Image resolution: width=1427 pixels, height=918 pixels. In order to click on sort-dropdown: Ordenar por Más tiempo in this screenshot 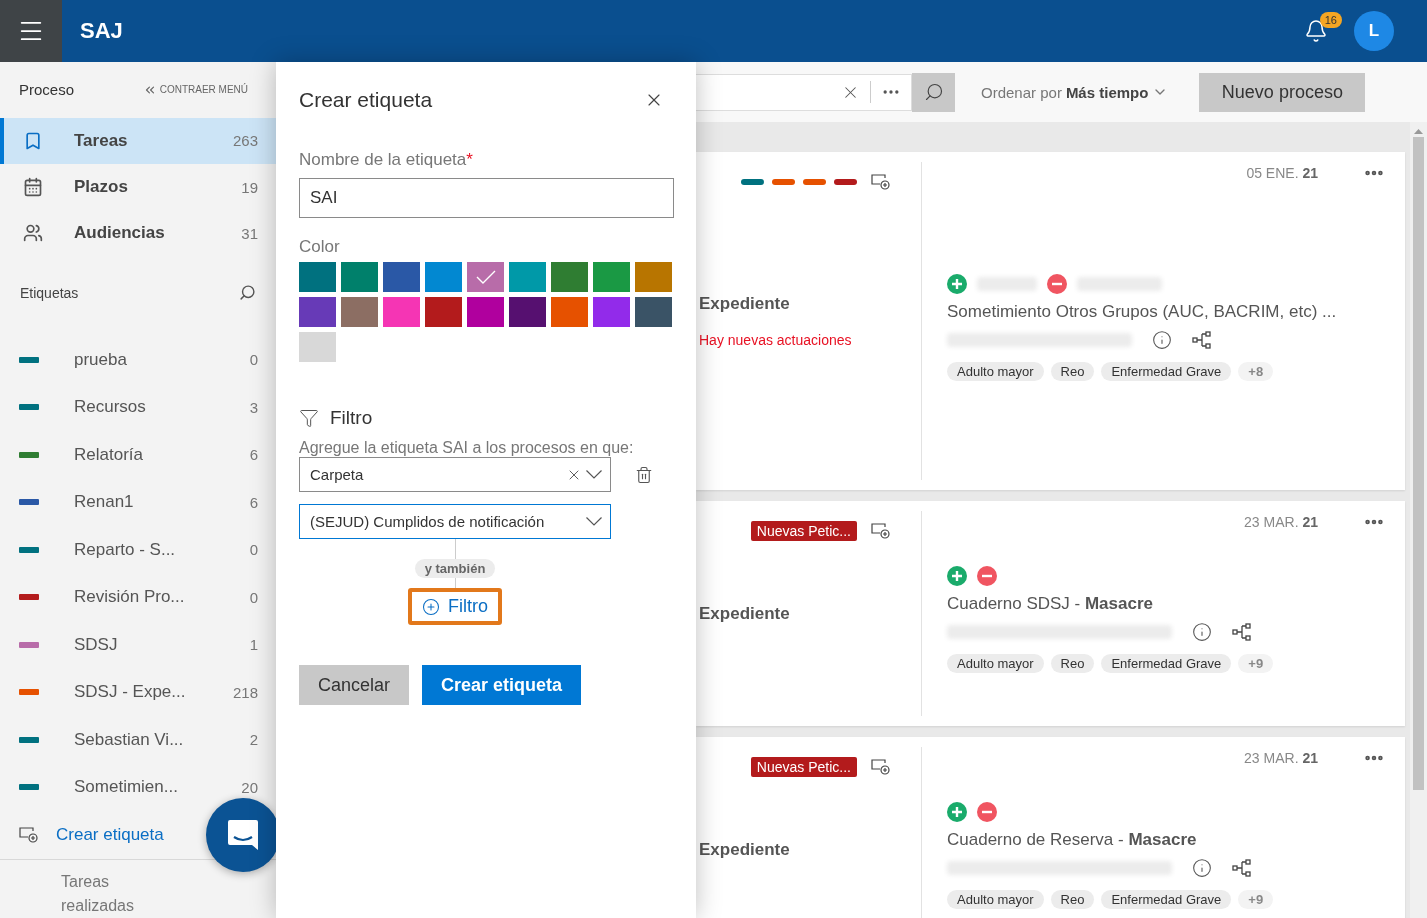, I will do `click(1075, 92)`.